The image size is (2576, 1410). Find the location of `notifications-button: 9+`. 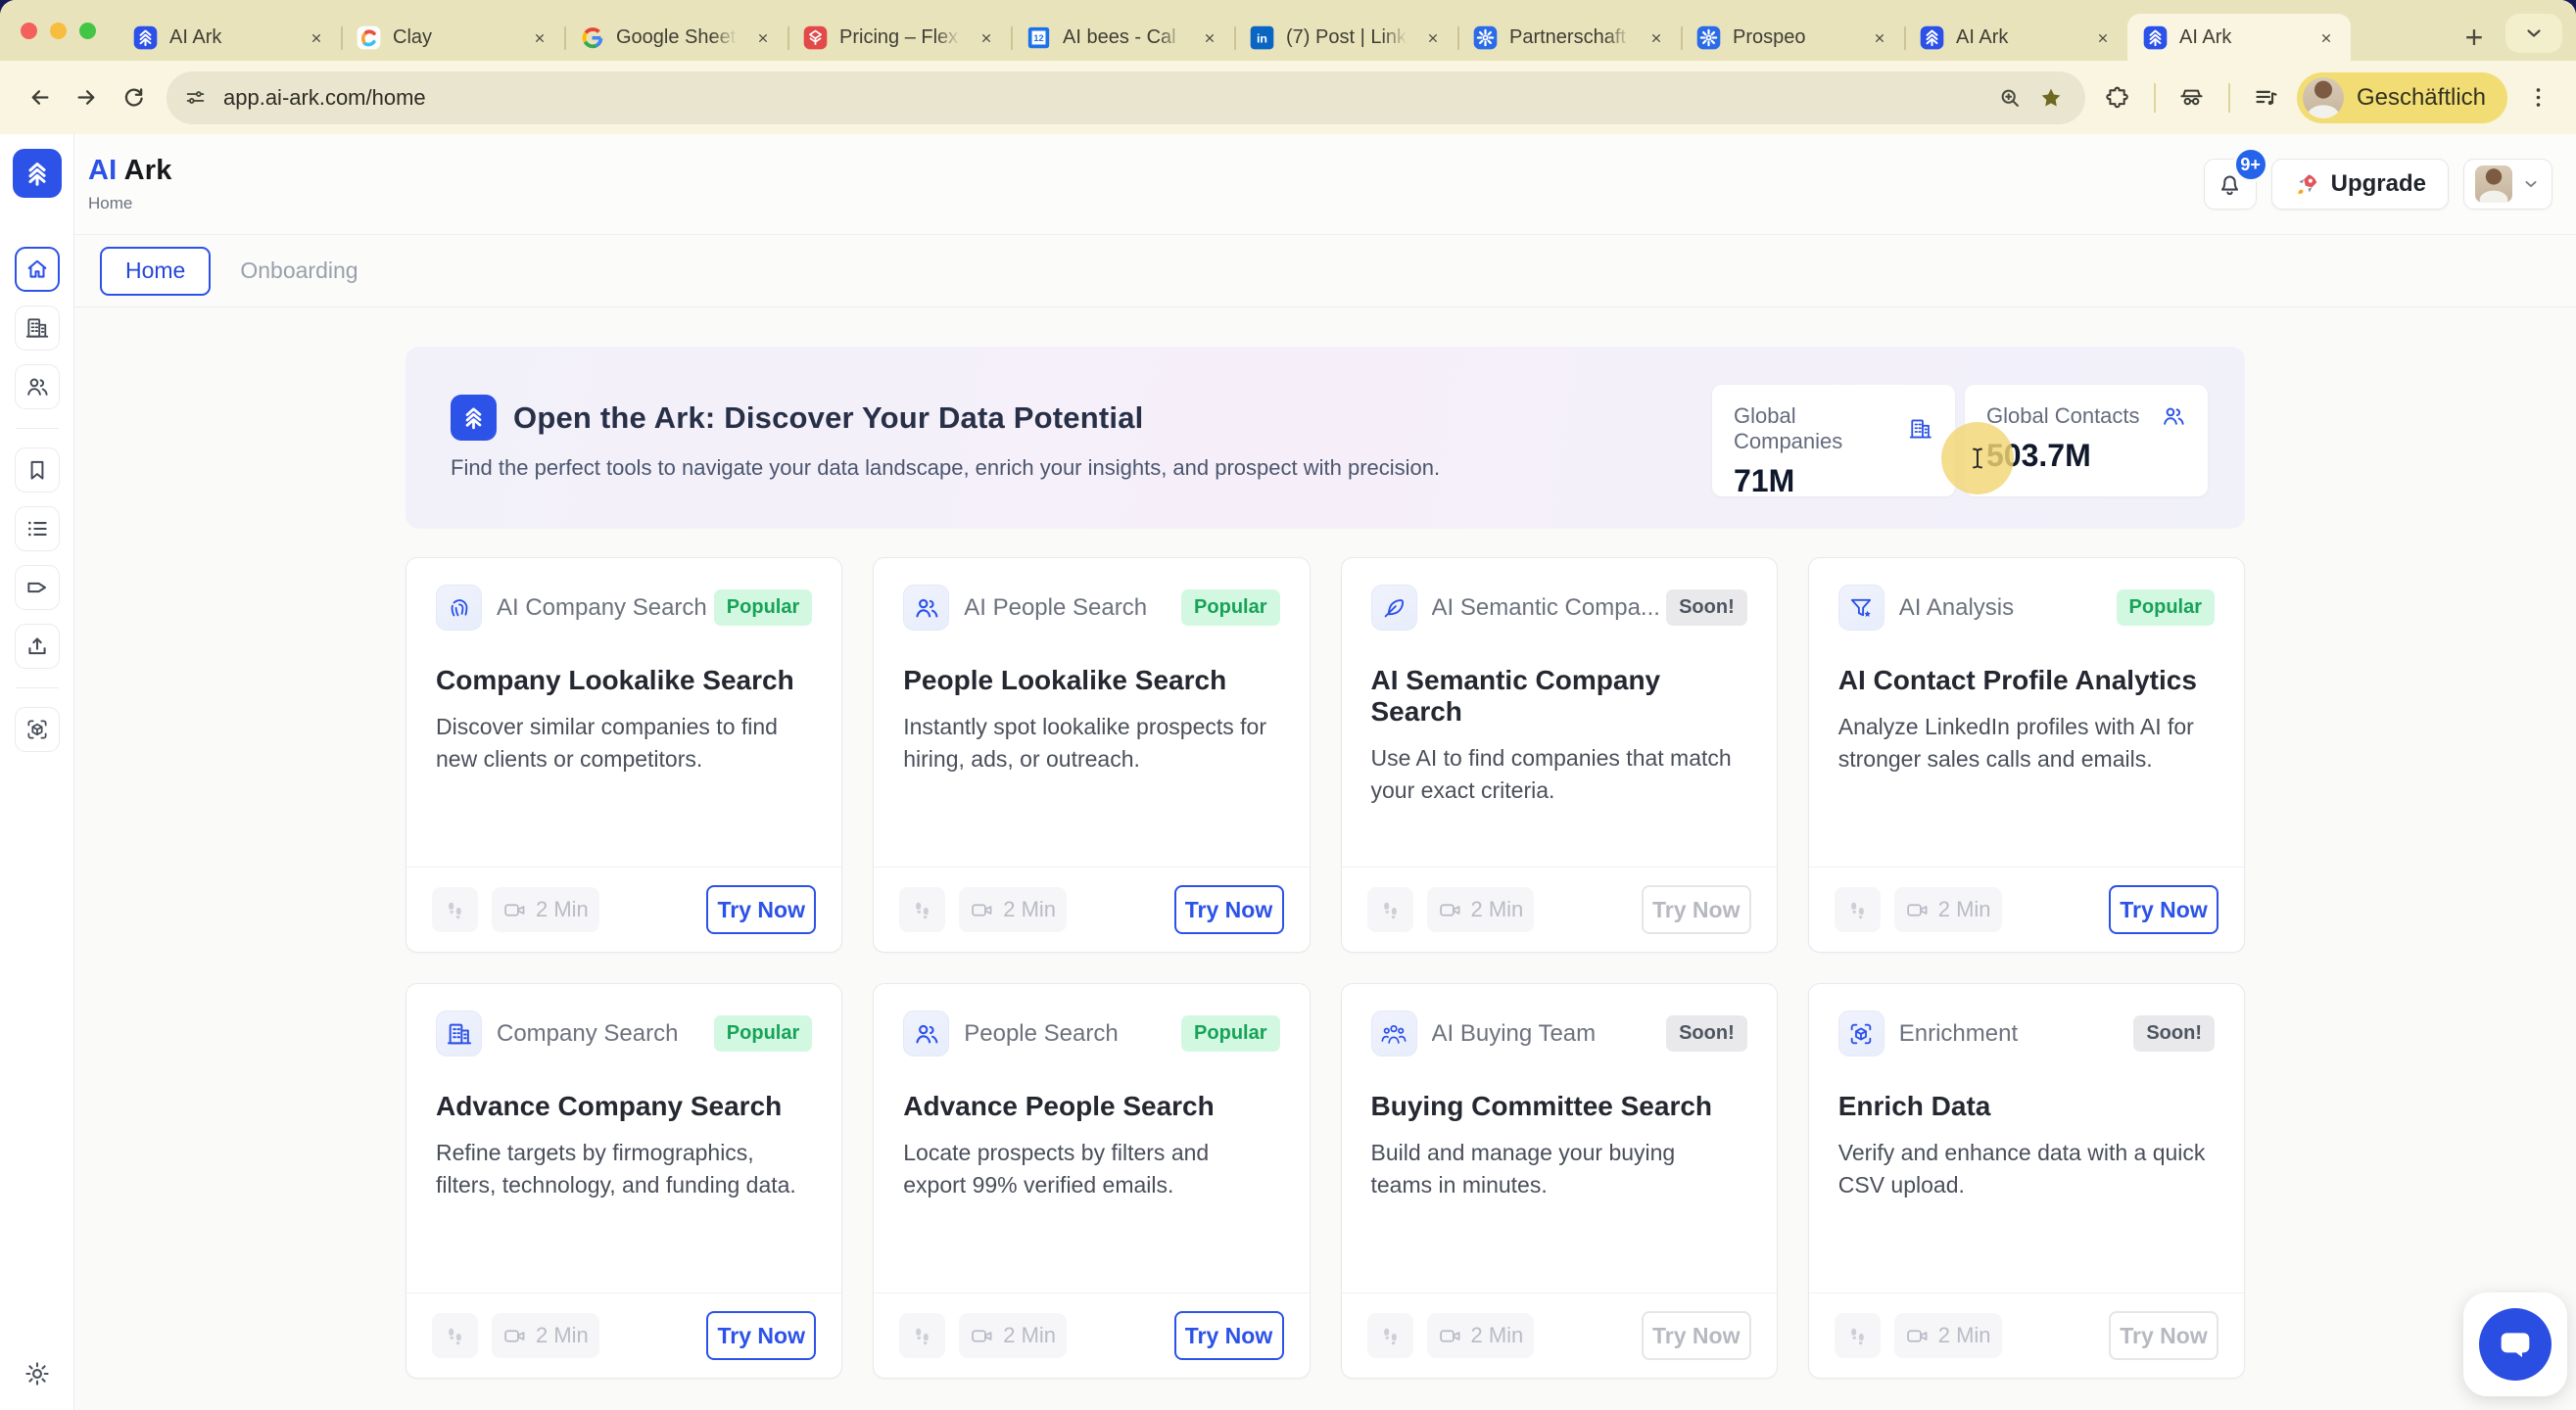

notifications-button: 9+ is located at coordinates (2235, 178).